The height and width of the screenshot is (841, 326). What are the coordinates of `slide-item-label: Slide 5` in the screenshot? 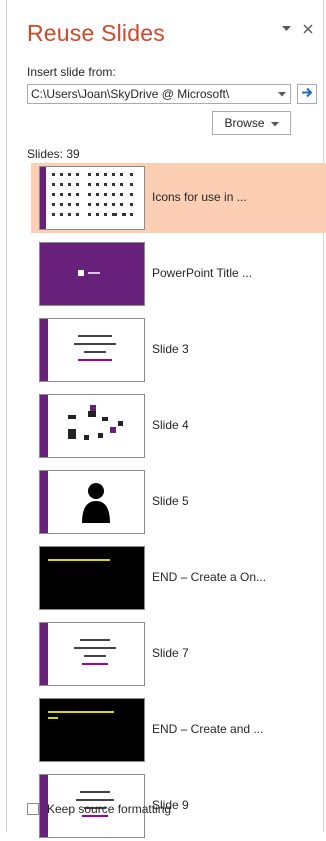 It's located at (170, 501).